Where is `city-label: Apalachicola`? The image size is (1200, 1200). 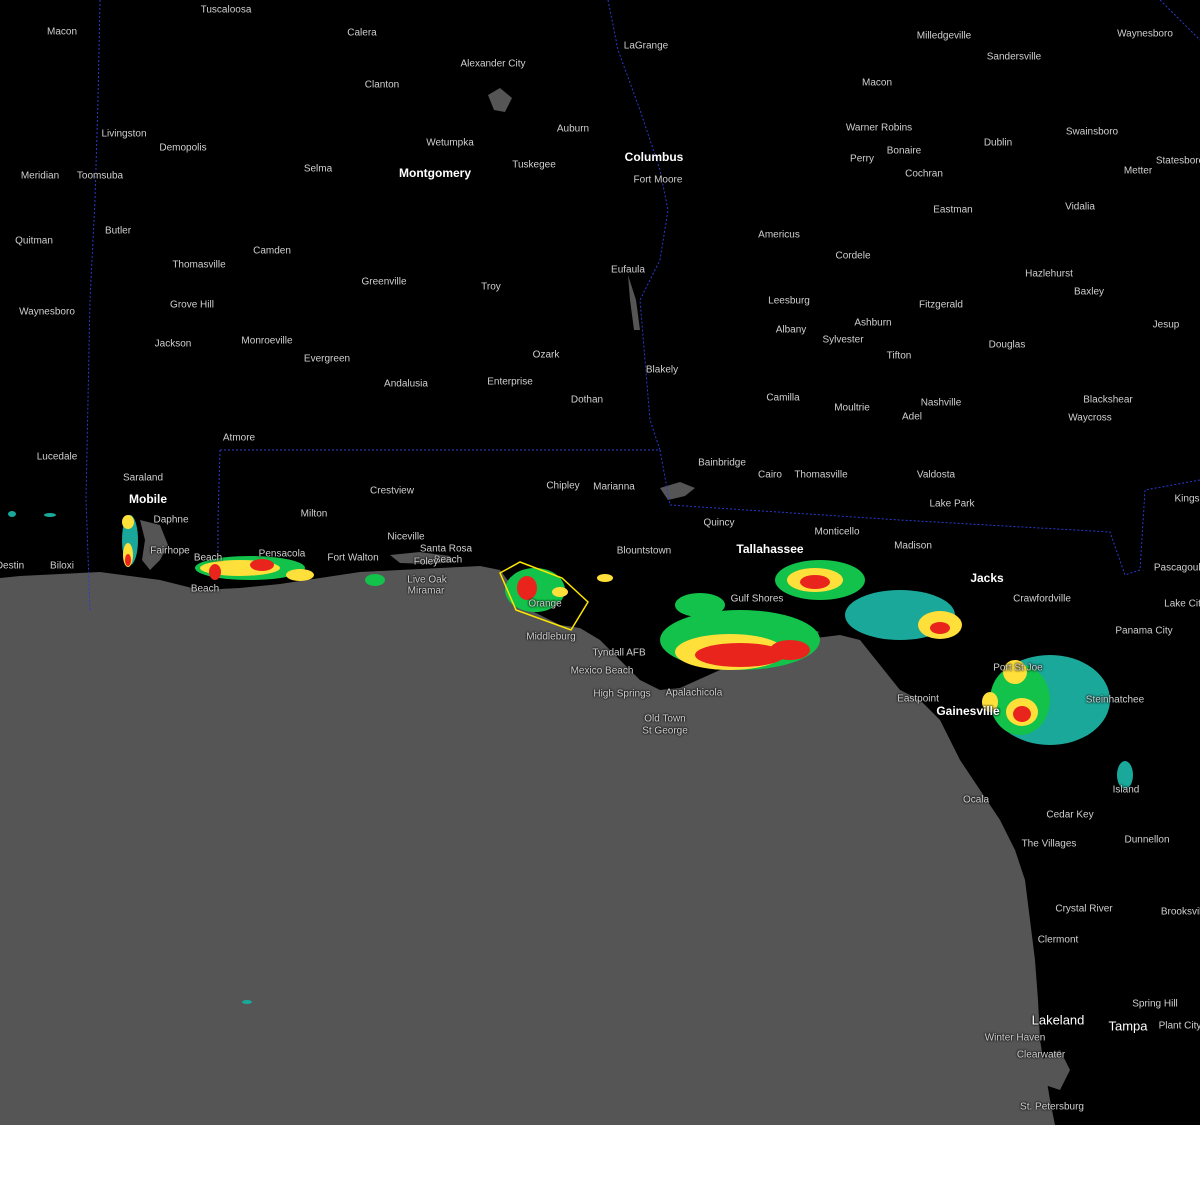
city-label: Apalachicola is located at coordinates (694, 693).